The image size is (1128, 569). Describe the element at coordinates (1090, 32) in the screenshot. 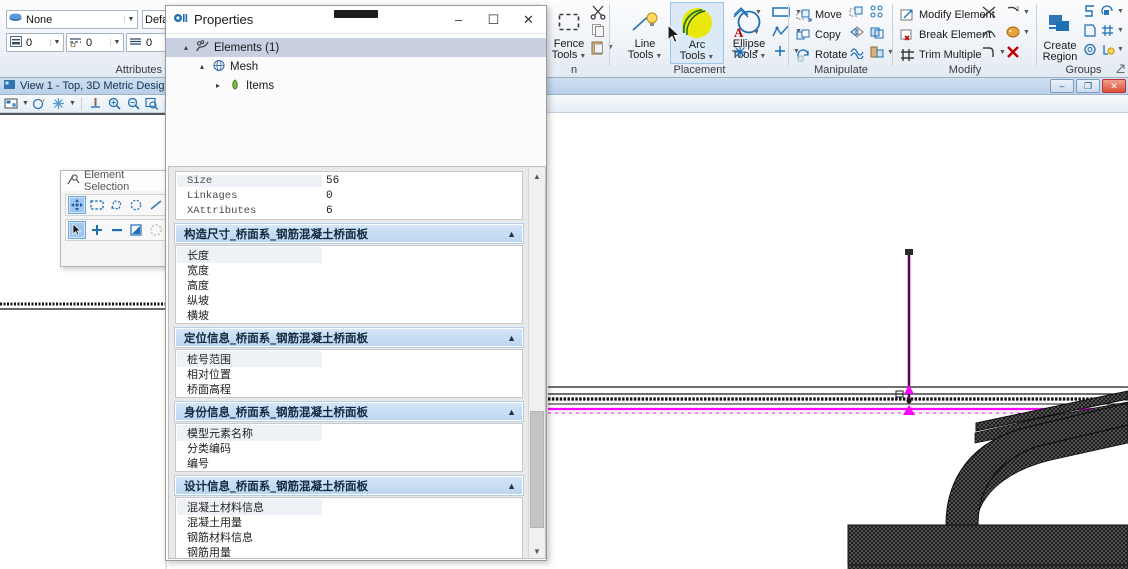

I see `add-to-graphic-group-button` at that location.